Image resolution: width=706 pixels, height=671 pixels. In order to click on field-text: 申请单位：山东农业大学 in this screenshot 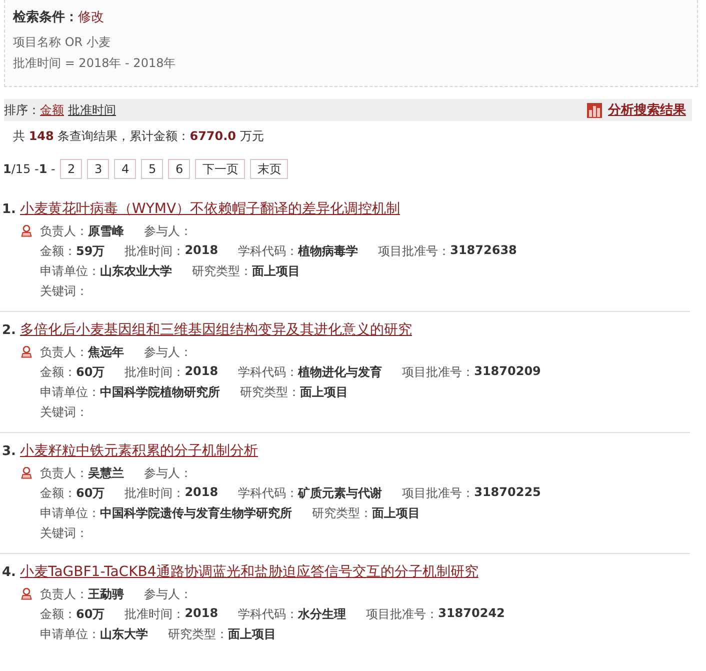, I will do `click(106, 271)`.